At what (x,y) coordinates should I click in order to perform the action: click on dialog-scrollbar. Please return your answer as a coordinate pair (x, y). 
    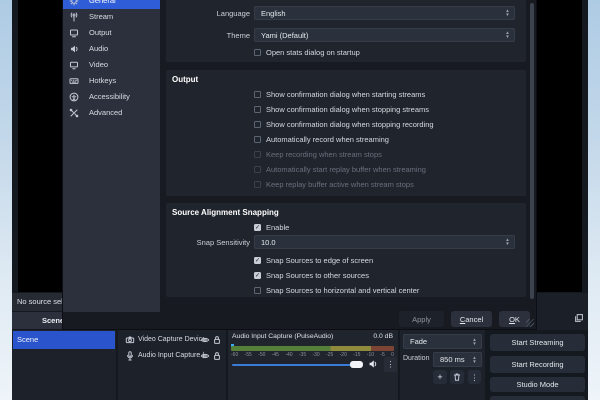
    Looking at the image, I should click on (532, 151).